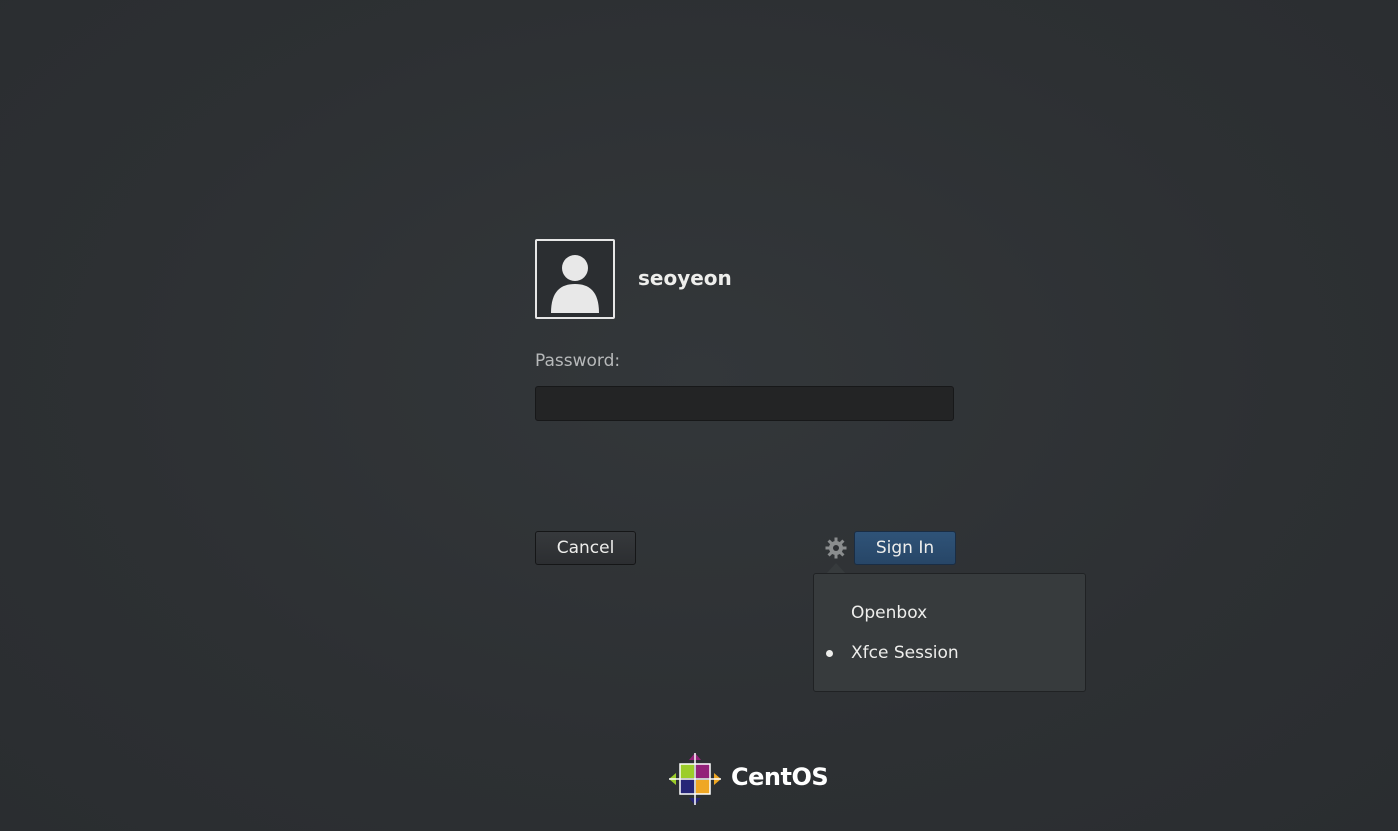  I want to click on session-menu: Openbox Xfce Session, so click(949, 632).